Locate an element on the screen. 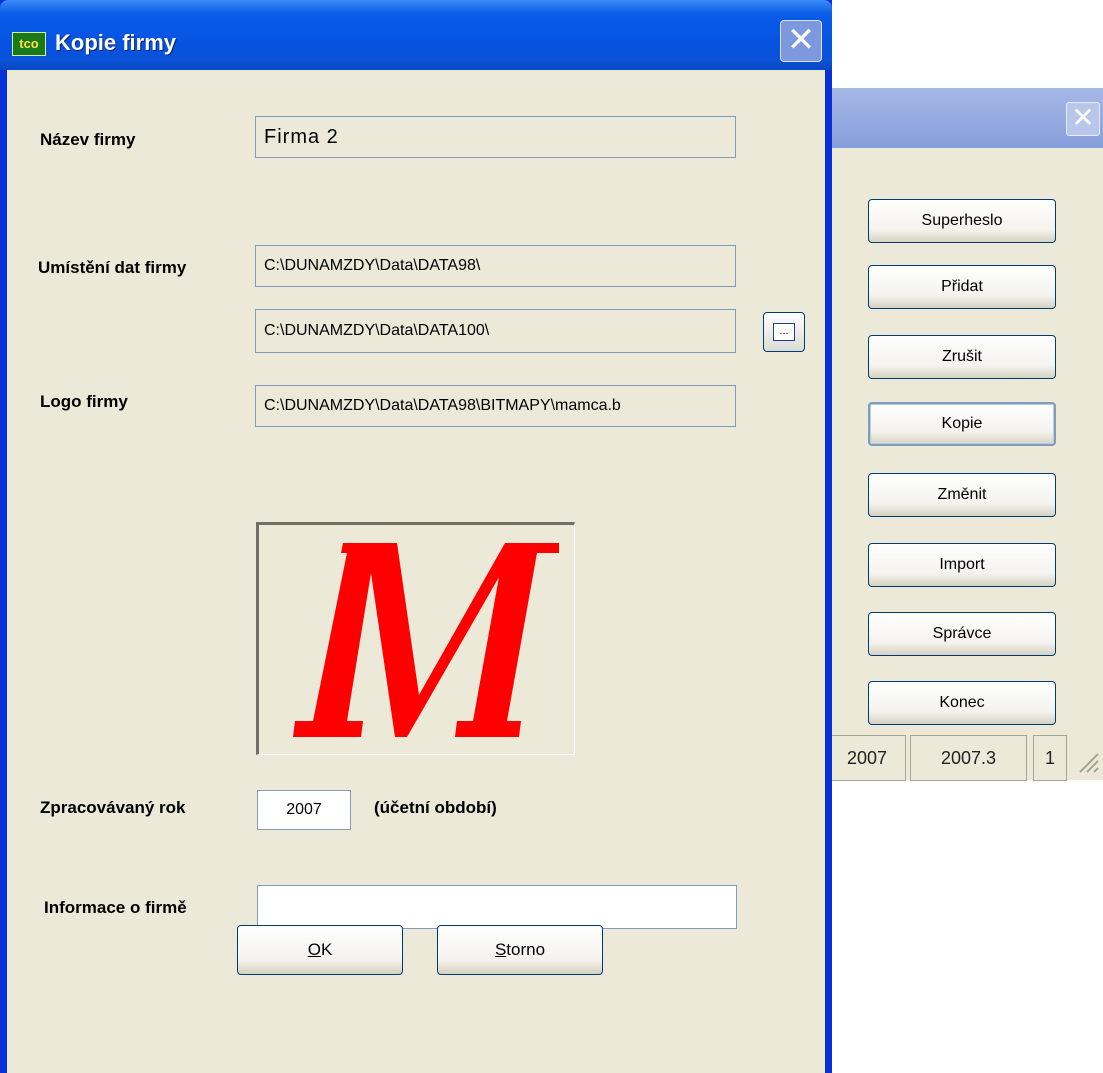  import-button: Import is located at coordinates (962, 565).